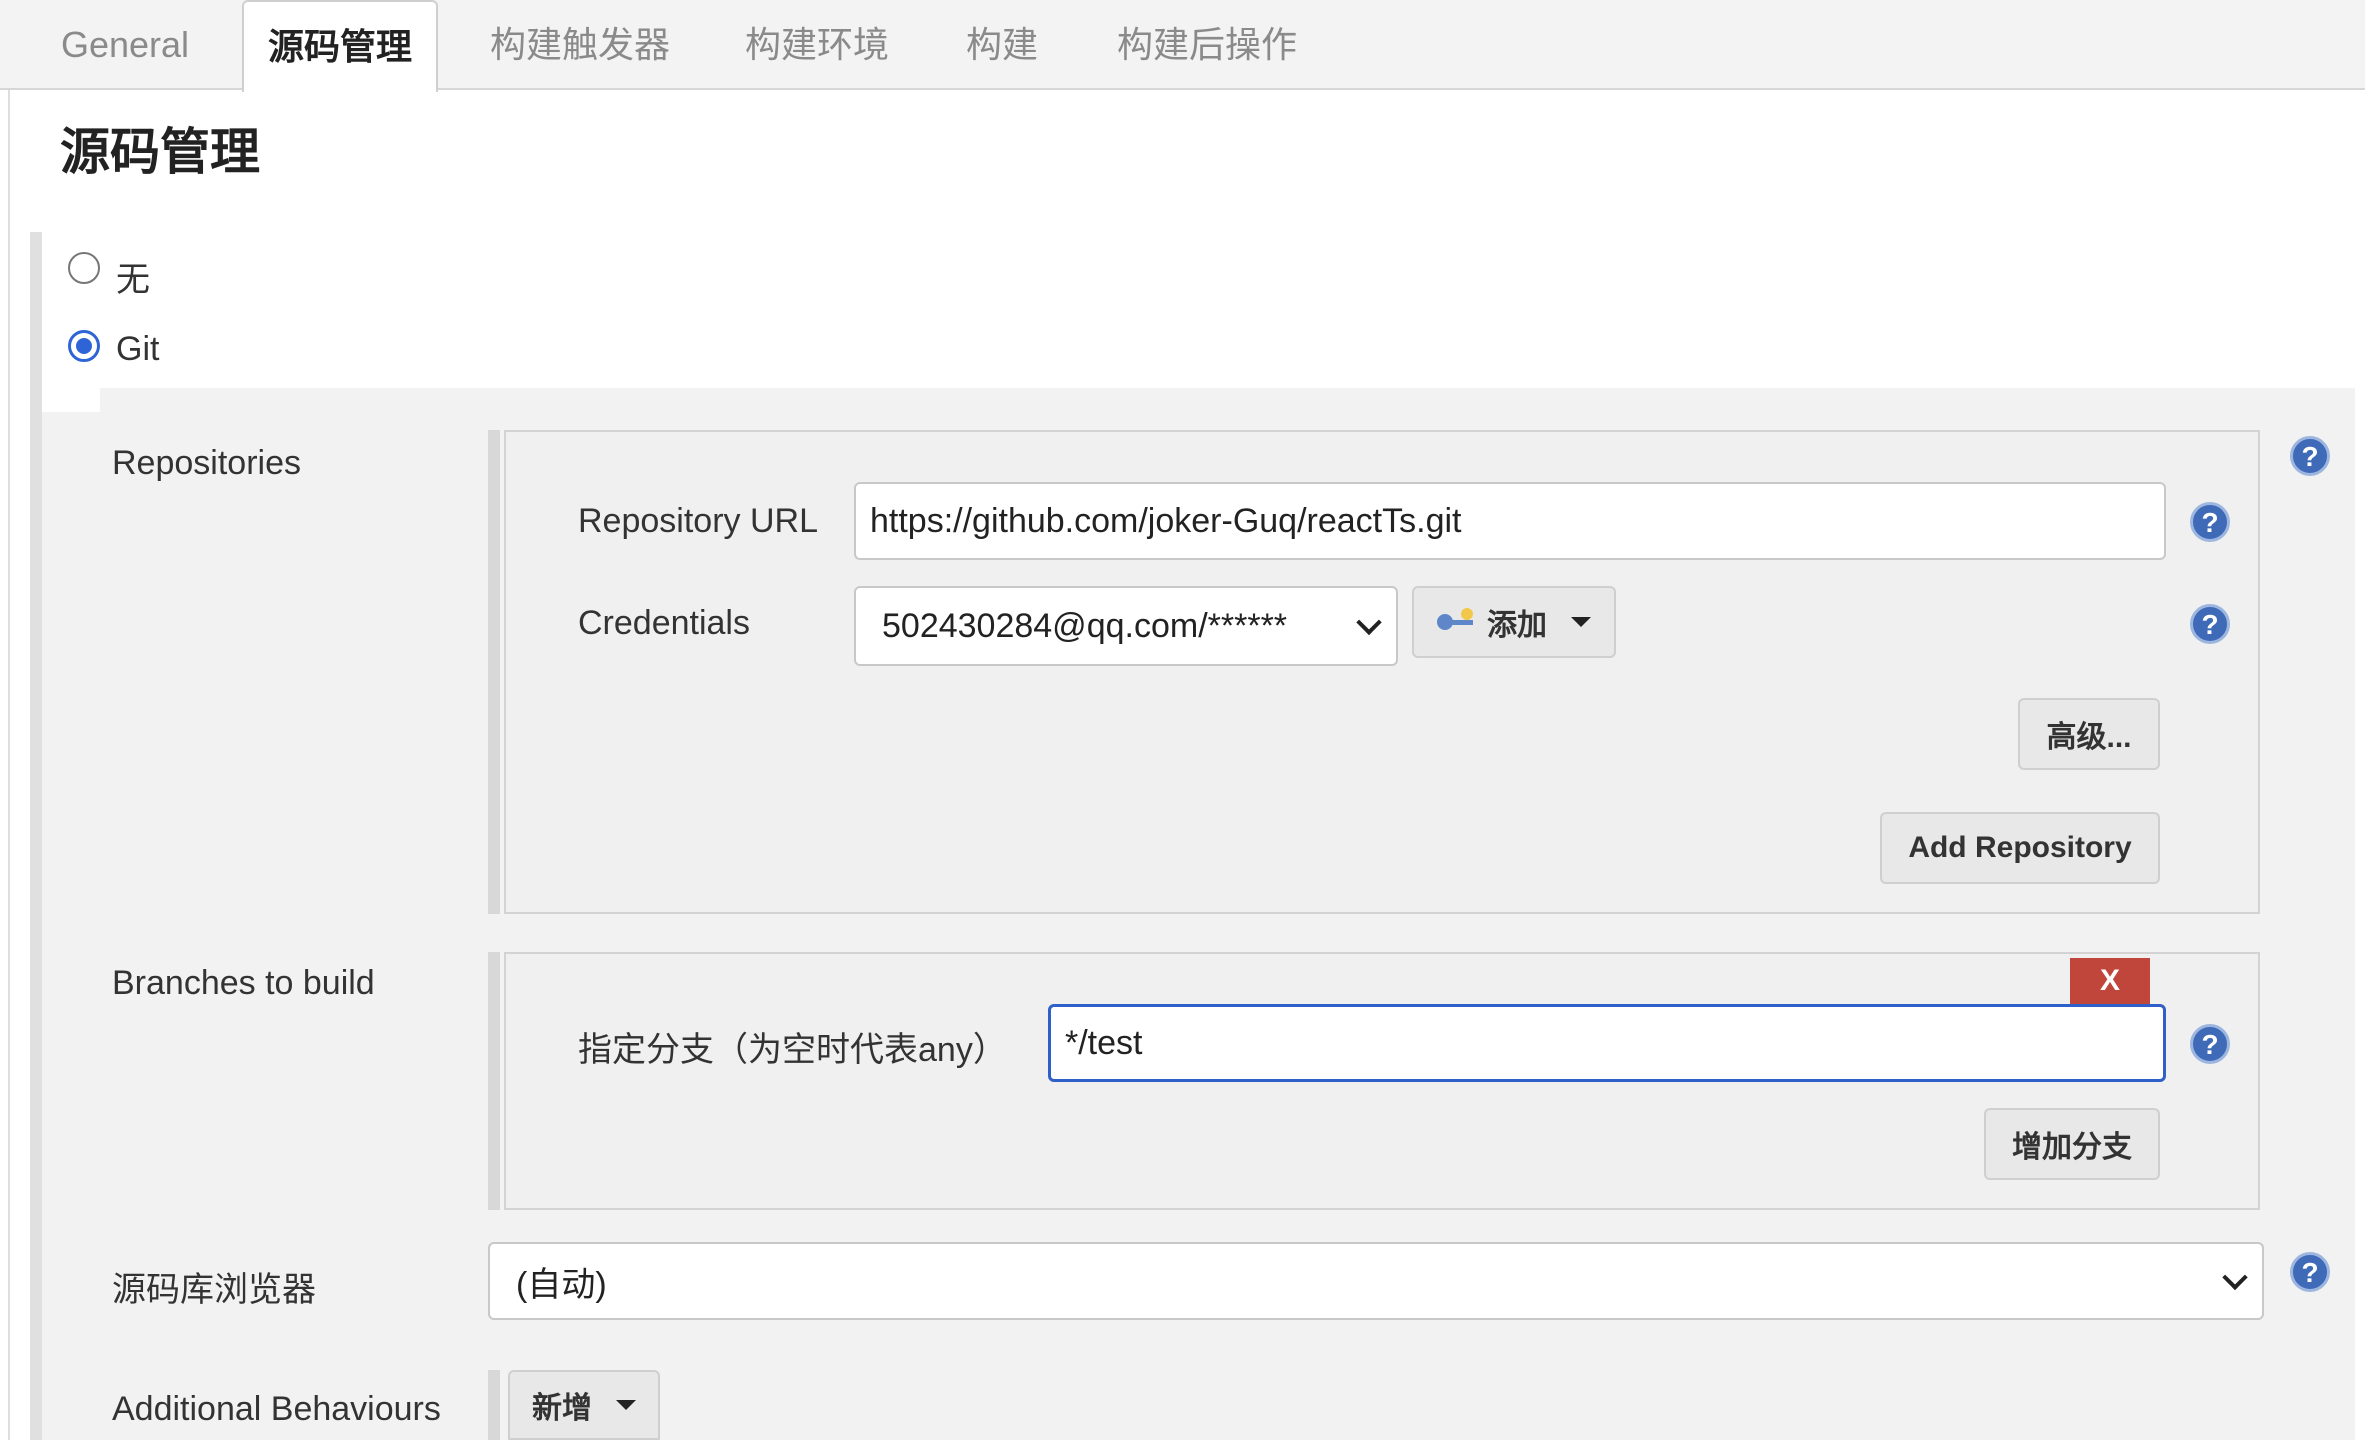 The width and height of the screenshot is (2365, 1440). What do you see at coordinates (817, 45) in the screenshot?
I see `tab-build-environment: 构建环境` at bounding box center [817, 45].